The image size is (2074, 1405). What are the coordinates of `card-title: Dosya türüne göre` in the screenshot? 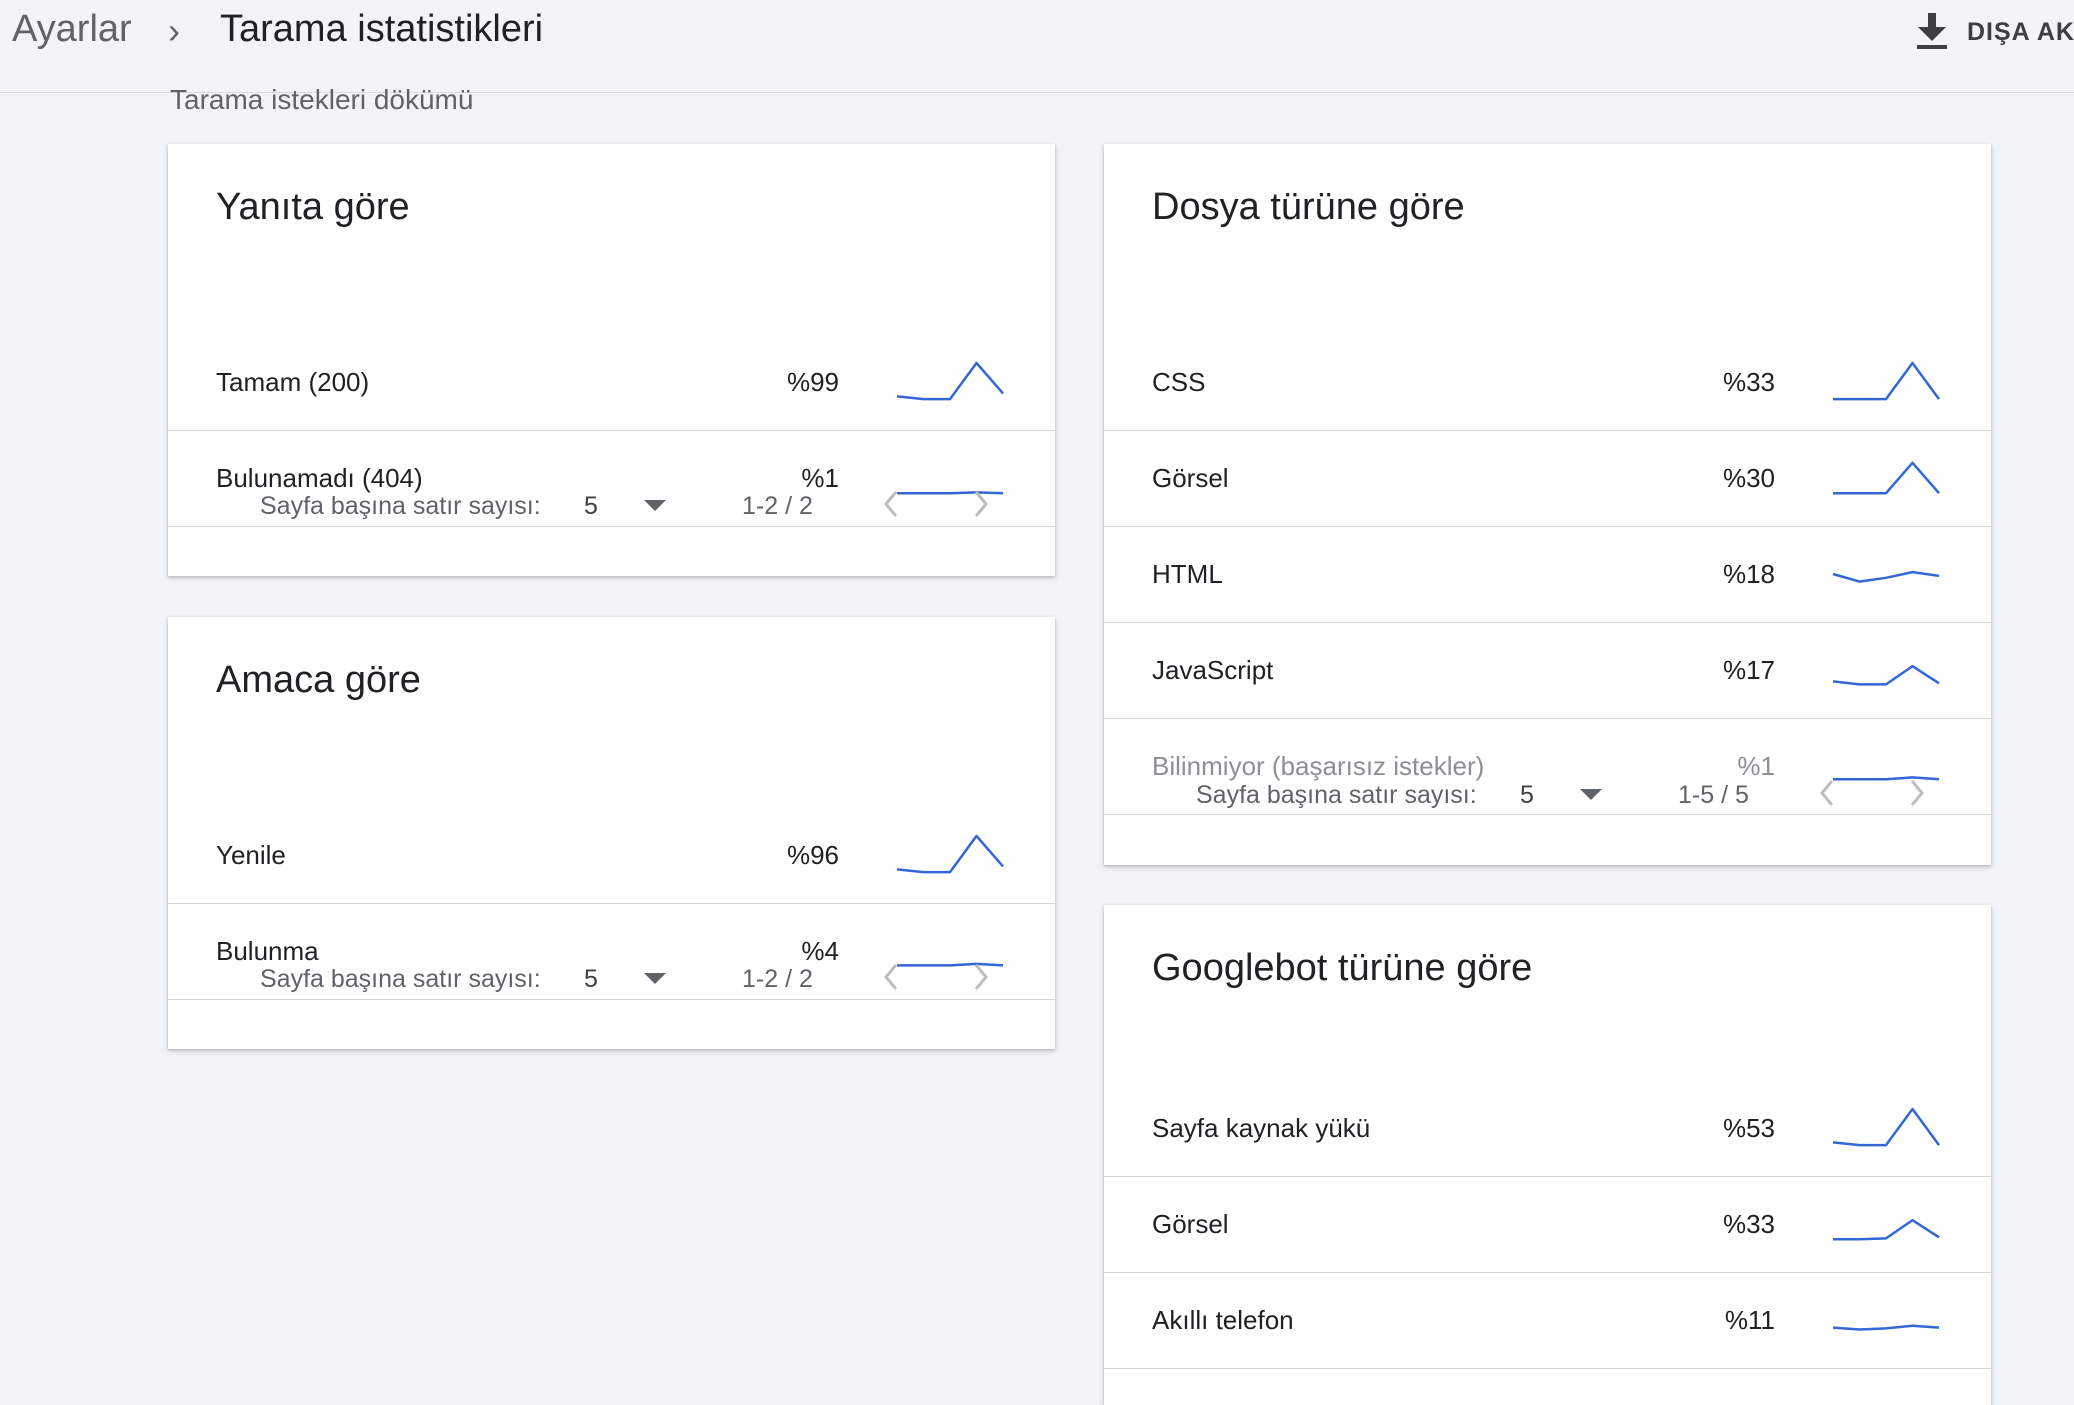 It's located at (1308, 207).